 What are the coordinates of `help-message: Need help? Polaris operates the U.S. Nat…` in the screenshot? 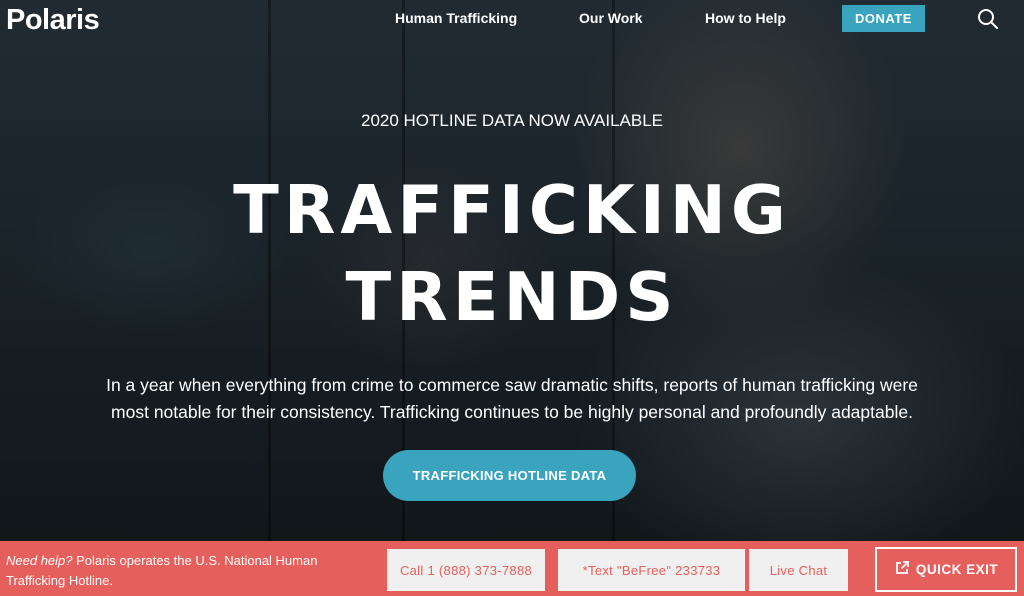 It's located at (186, 571).